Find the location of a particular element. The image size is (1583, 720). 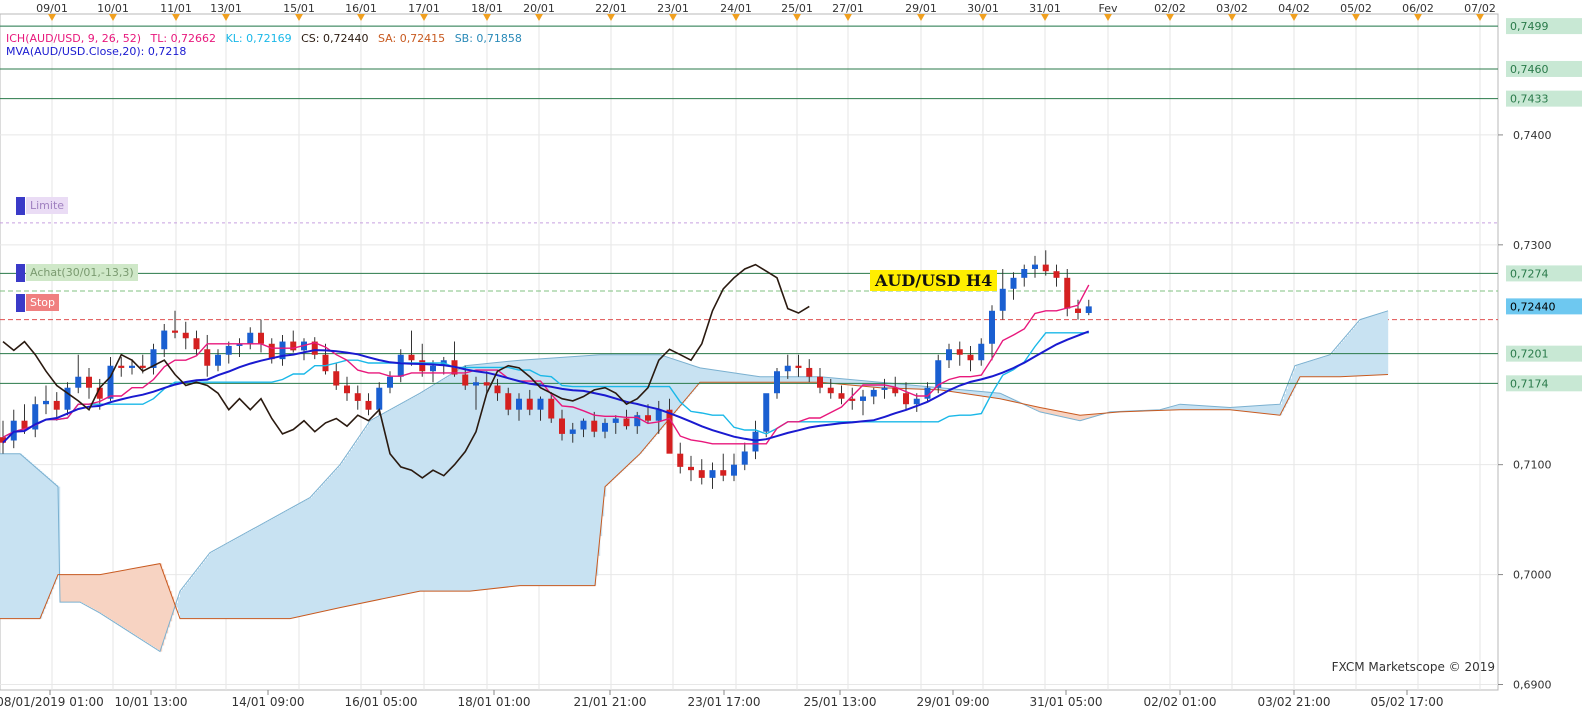

x-tick-label: 10/01 13:00 is located at coordinates (151, 702).